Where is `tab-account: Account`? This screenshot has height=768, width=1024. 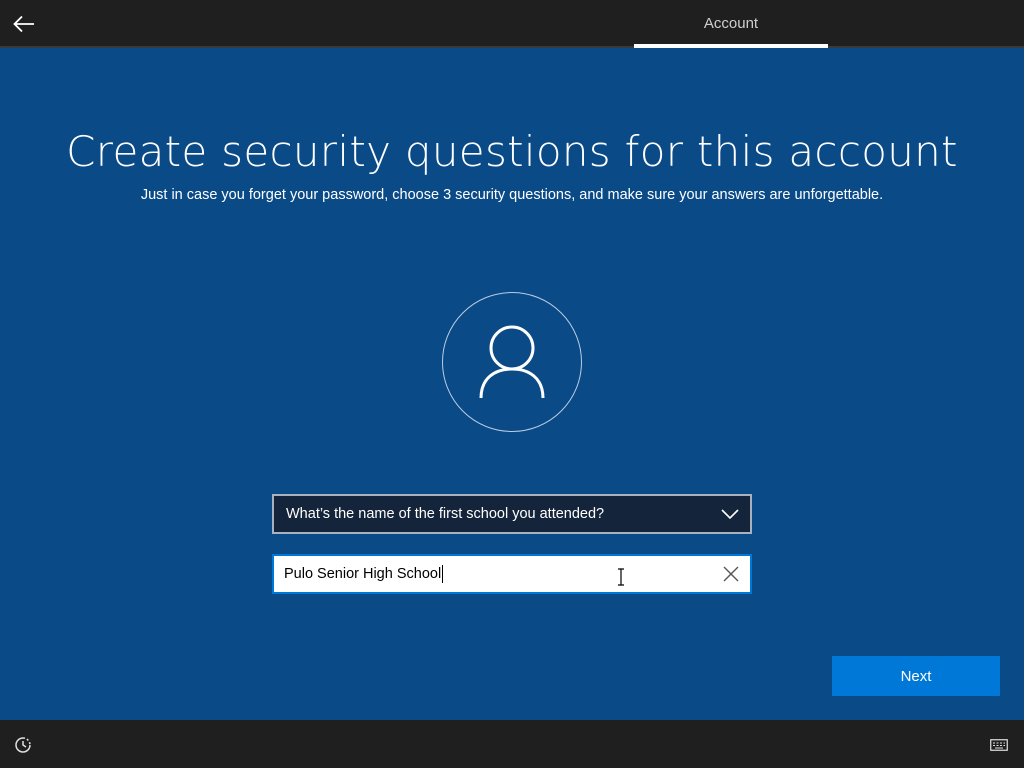
tab-account: Account is located at coordinates (731, 23).